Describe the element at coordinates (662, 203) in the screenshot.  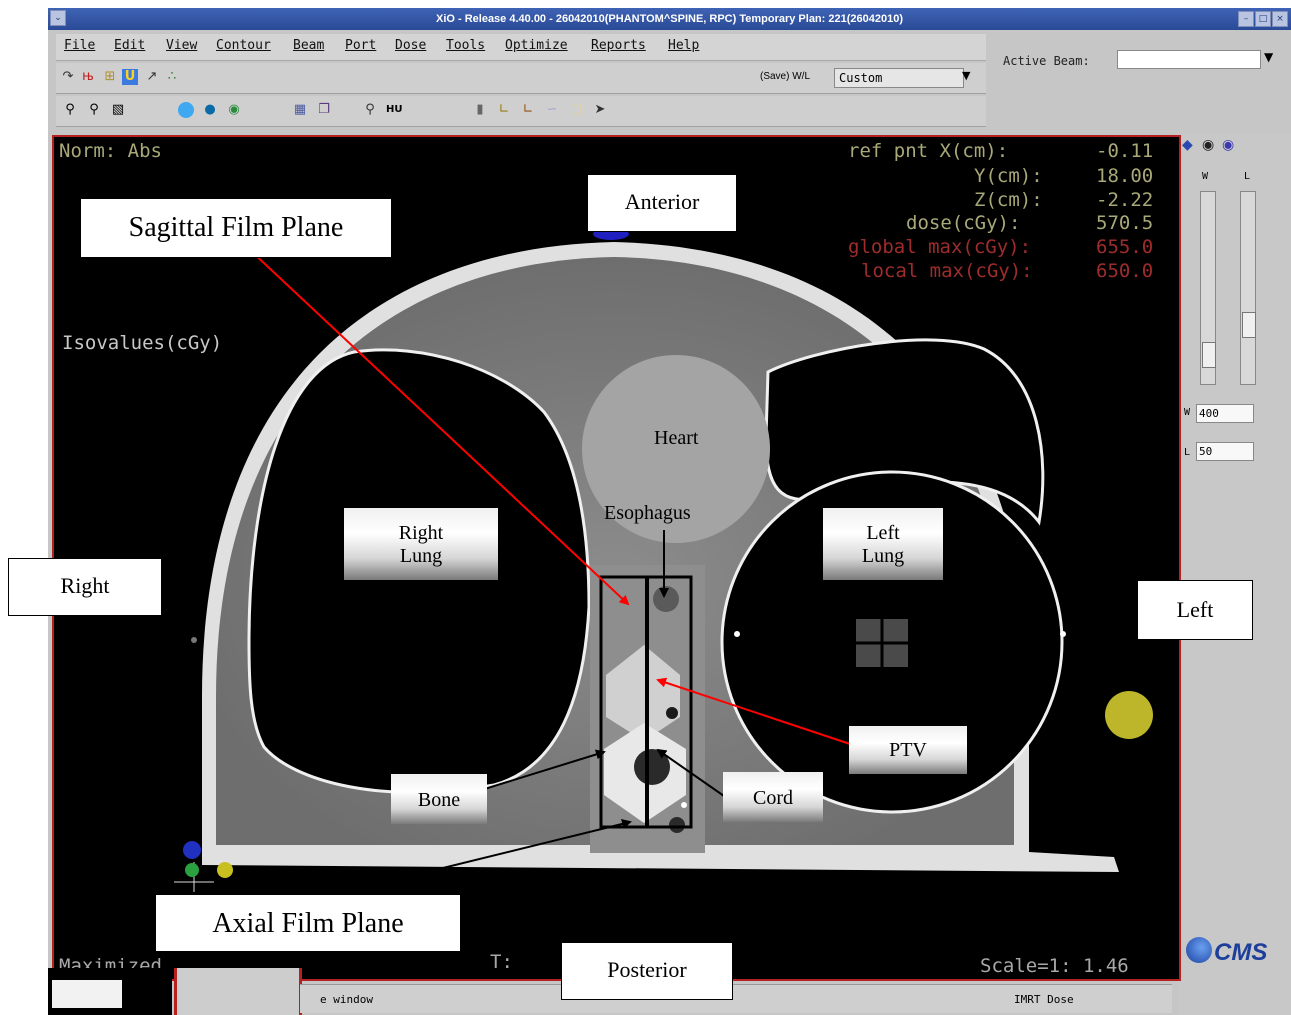
I see `anterior-label: Anterior` at that location.